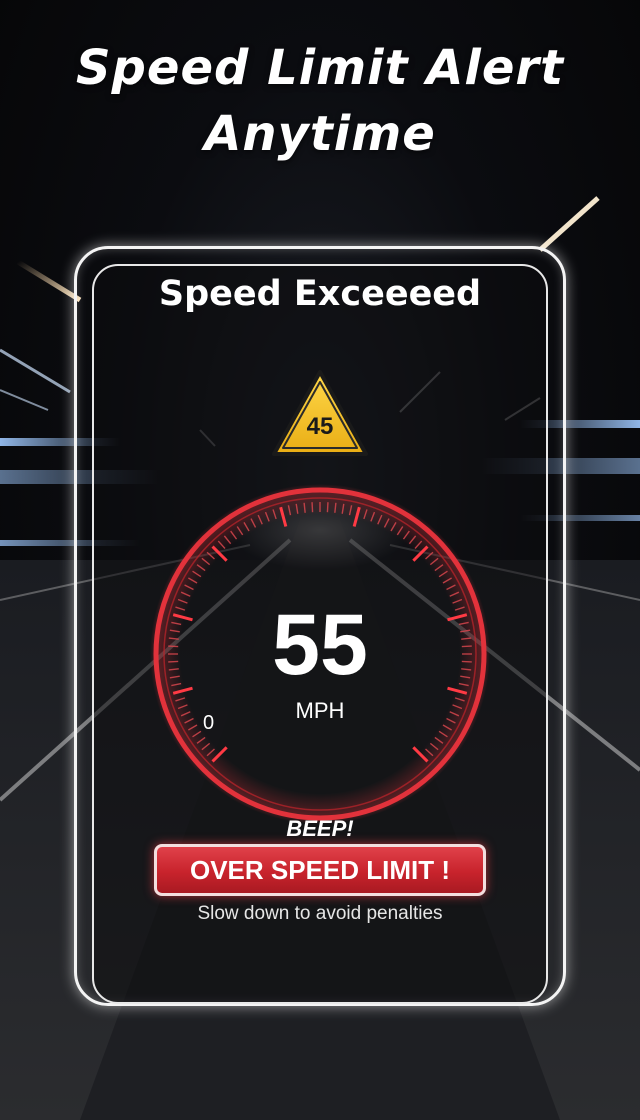 This screenshot has height=1120, width=640. Describe the element at coordinates (320, 870) in the screenshot. I see `over-speed-limit-button: OVER SPEED LIMIT !` at that location.